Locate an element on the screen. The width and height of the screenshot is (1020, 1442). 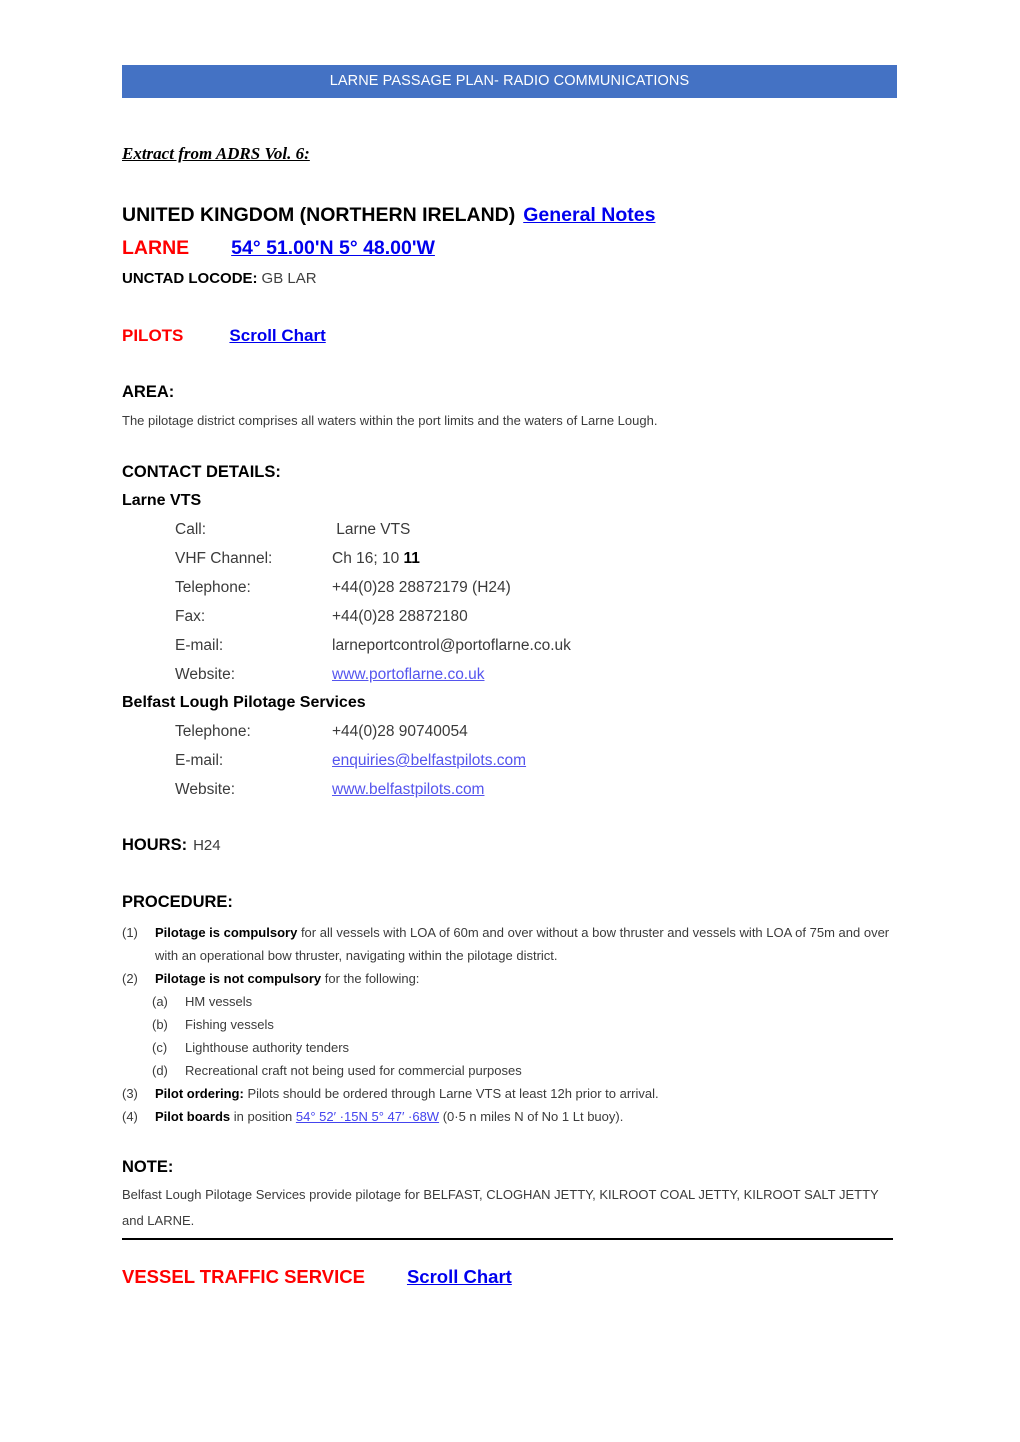
banner-title: LARNE PASSAGE PLAN- RADIO COMMUNICATIONS is located at coordinates (509, 81).